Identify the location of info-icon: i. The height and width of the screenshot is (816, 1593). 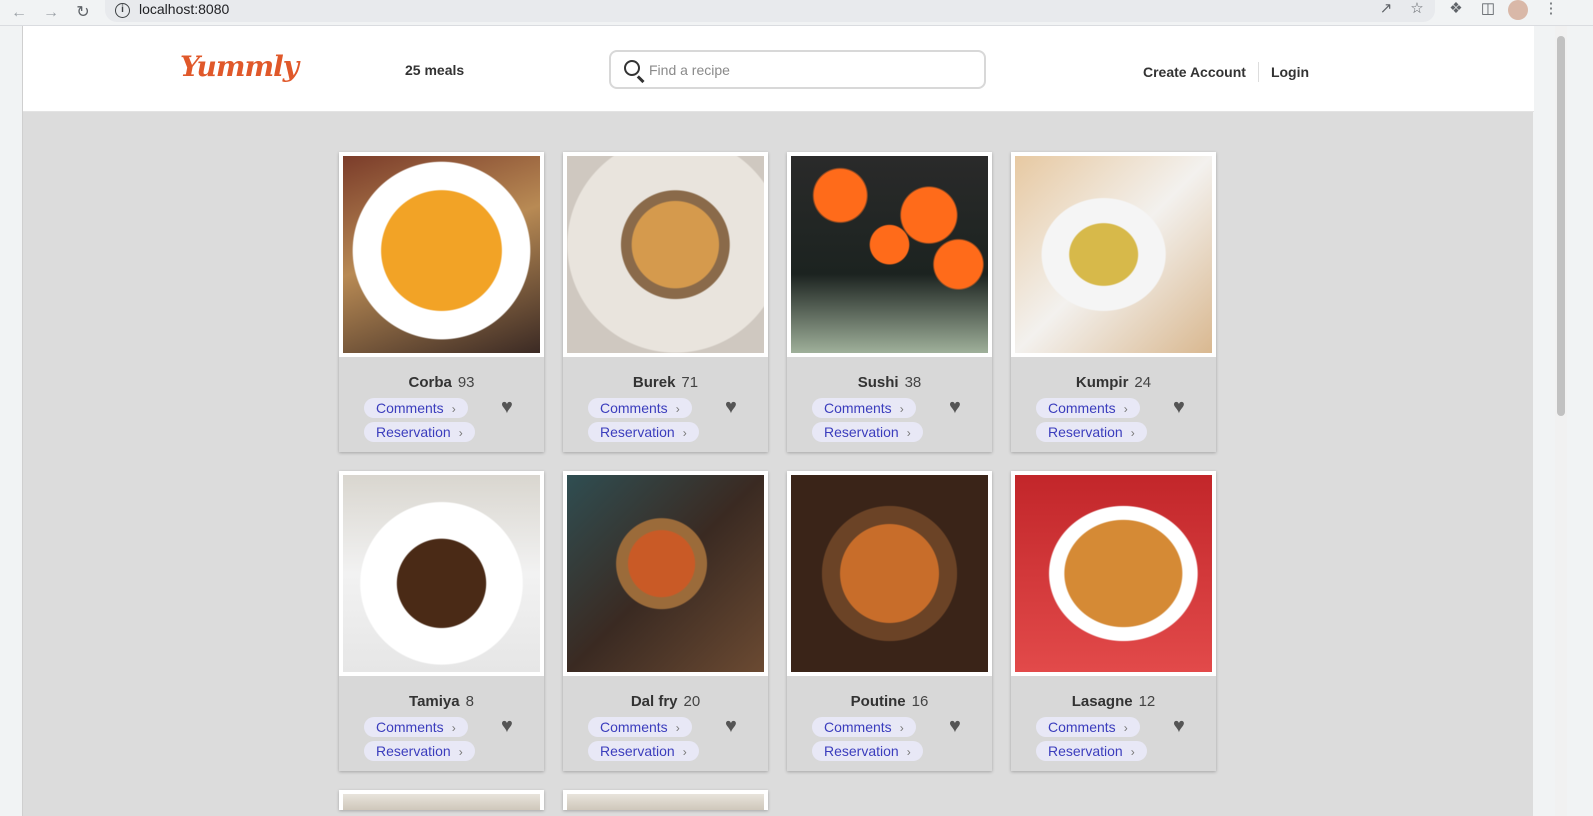
(122, 10).